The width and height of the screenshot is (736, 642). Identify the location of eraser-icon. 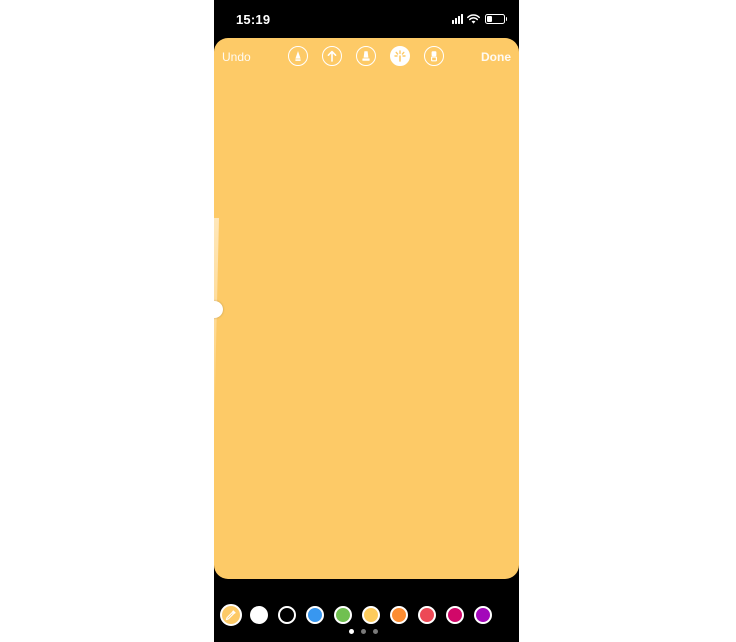
(434, 56).